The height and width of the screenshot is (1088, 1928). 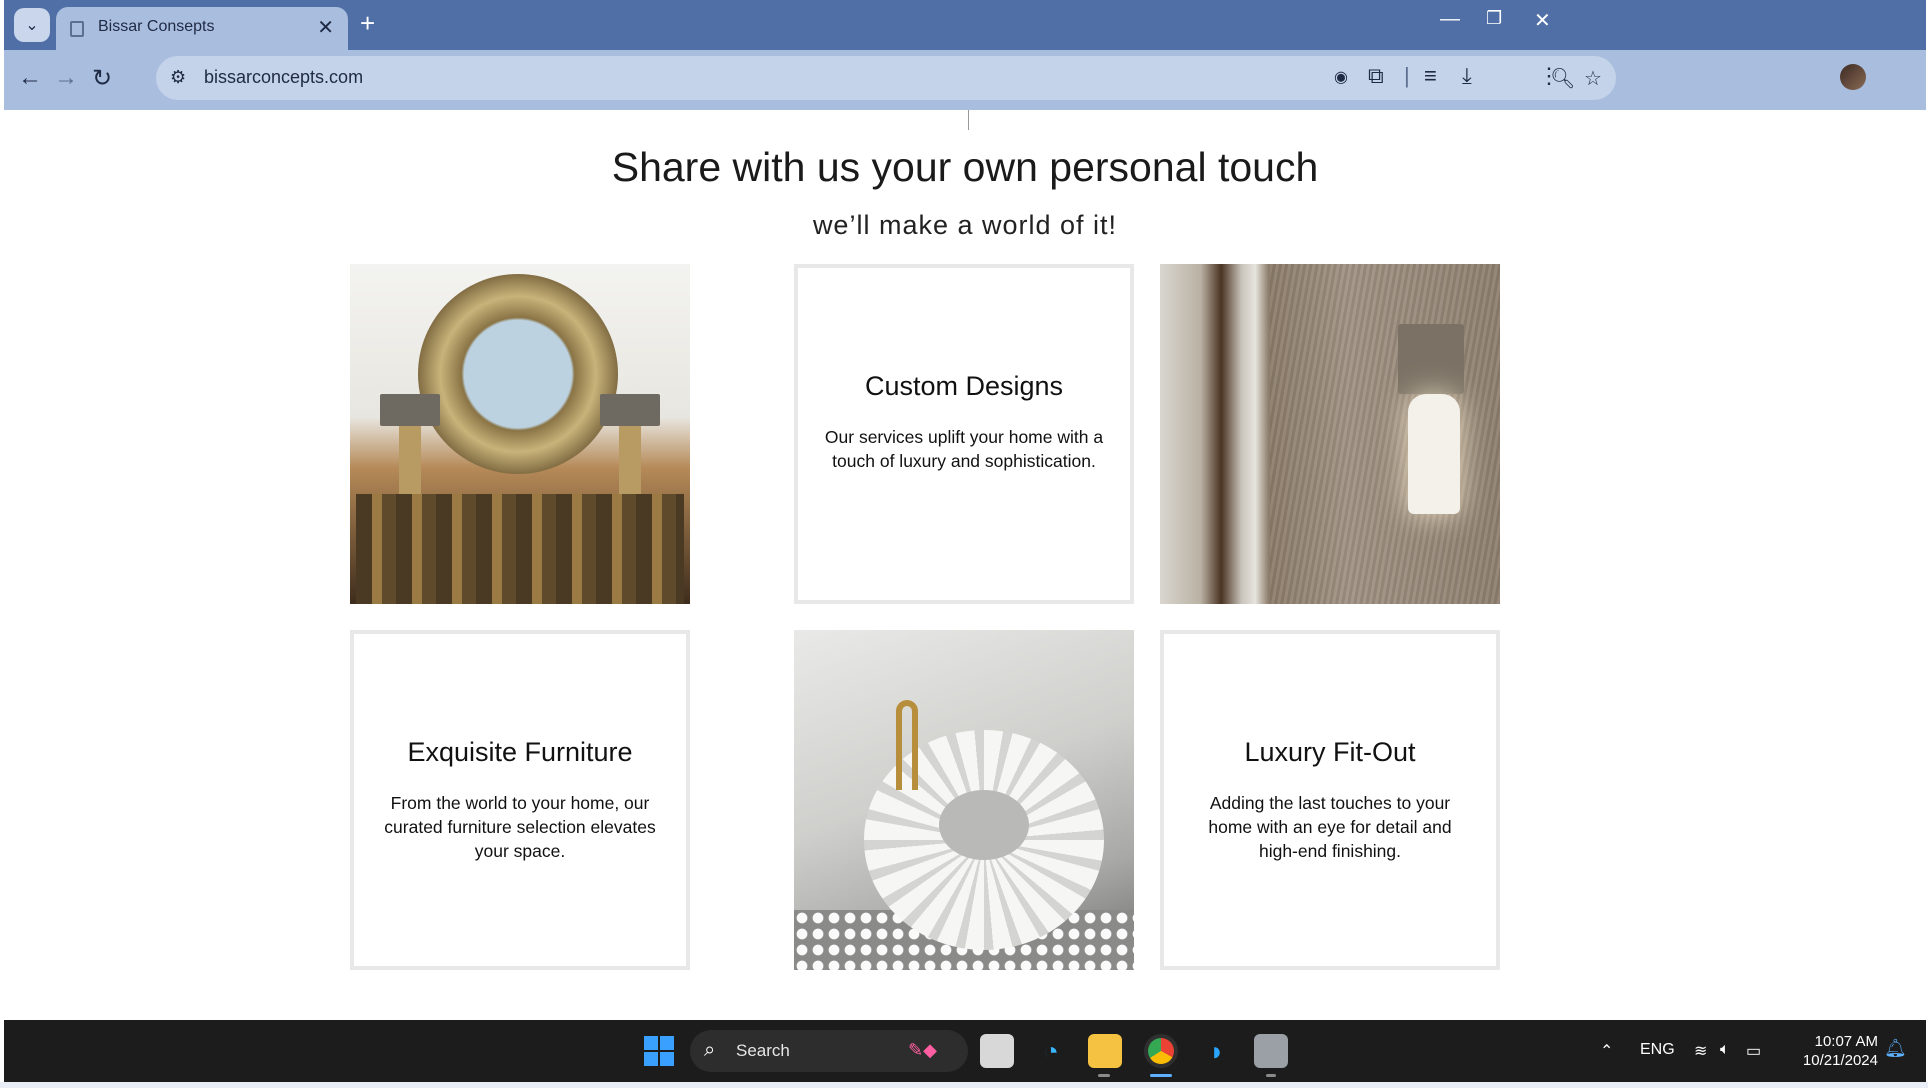 I want to click on wall-sconce-photo, so click(x=1330, y=434).